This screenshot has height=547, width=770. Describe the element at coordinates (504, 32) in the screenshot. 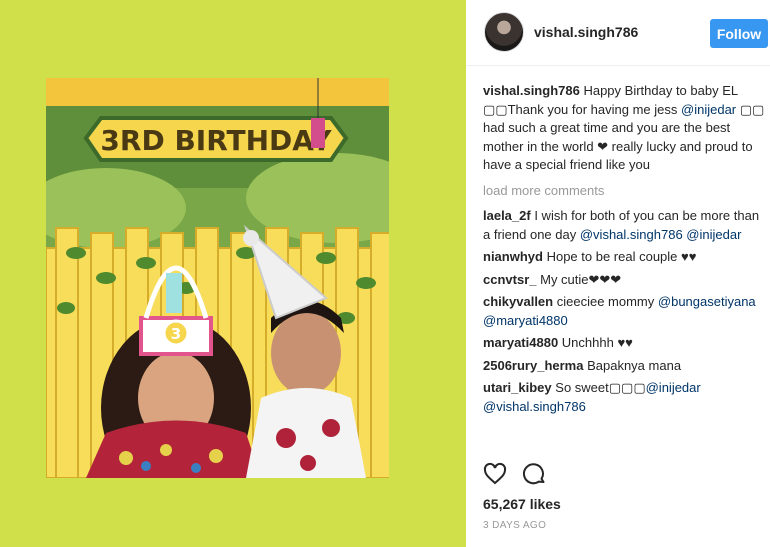

I see `avatar` at that location.